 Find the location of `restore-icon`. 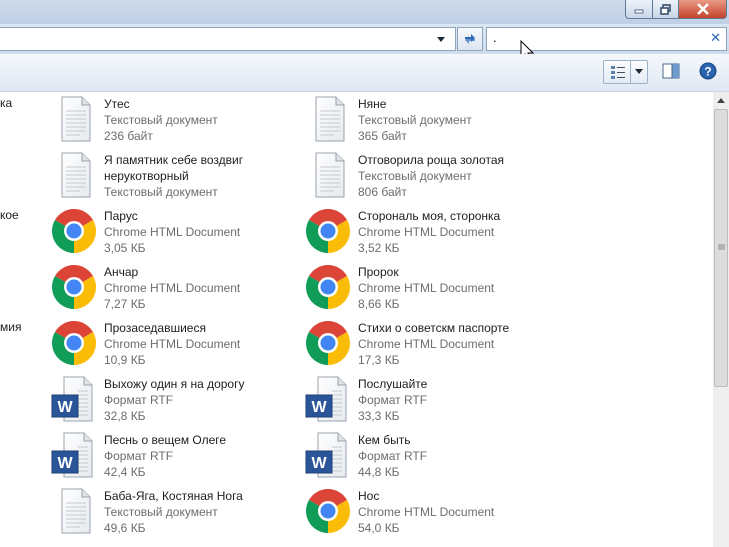

restore-icon is located at coordinates (665, 9).